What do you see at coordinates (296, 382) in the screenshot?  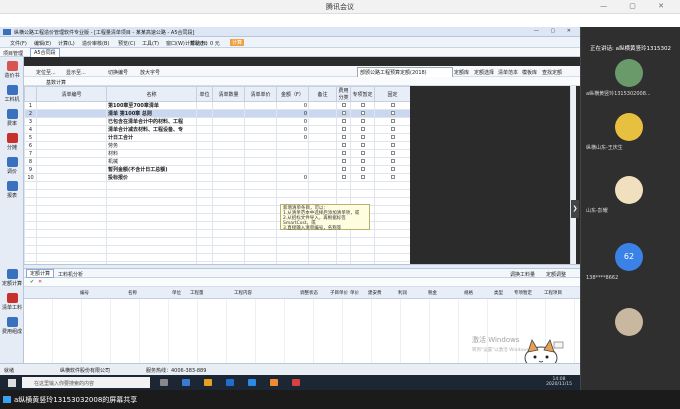 I see `zongheng-taskbar-icon` at bounding box center [296, 382].